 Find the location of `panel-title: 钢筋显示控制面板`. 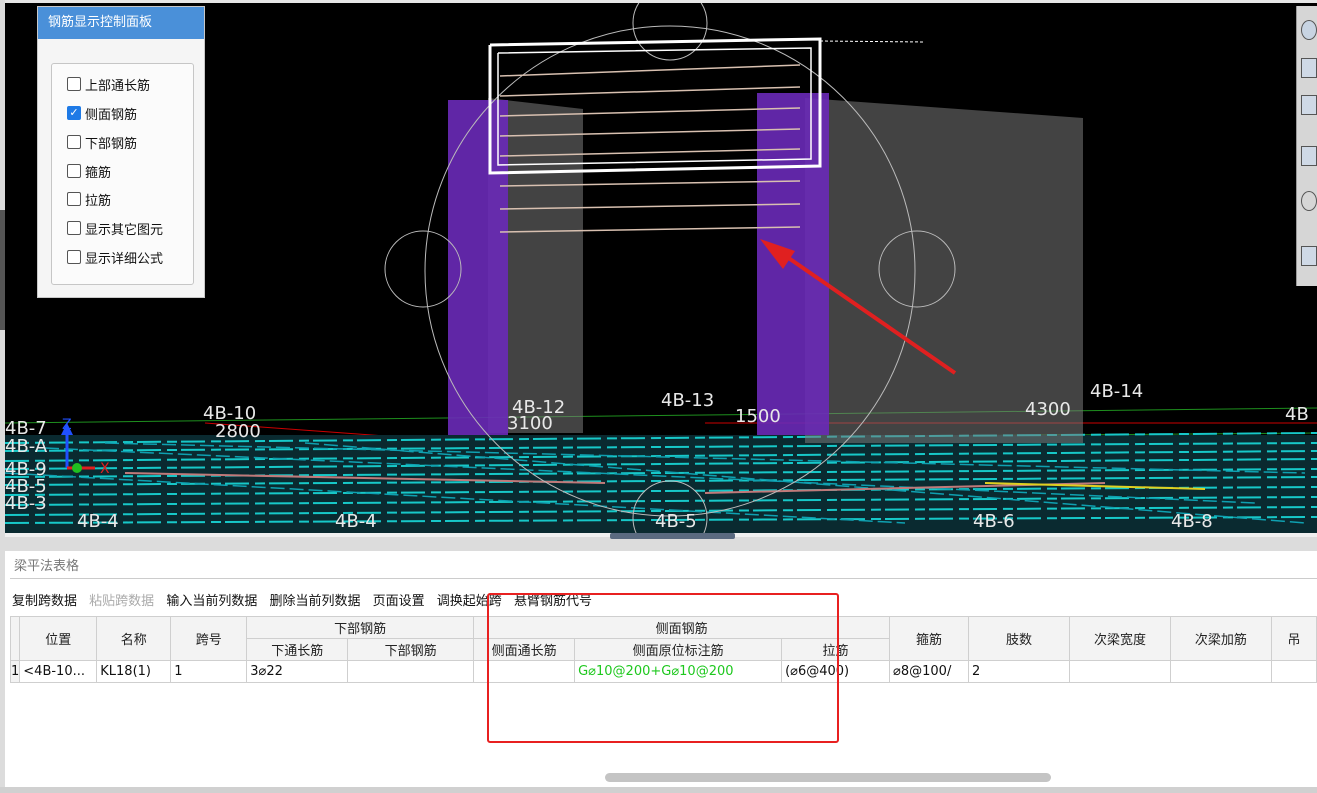

panel-title: 钢筋显示控制面板 is located at coordinates (121, 23).